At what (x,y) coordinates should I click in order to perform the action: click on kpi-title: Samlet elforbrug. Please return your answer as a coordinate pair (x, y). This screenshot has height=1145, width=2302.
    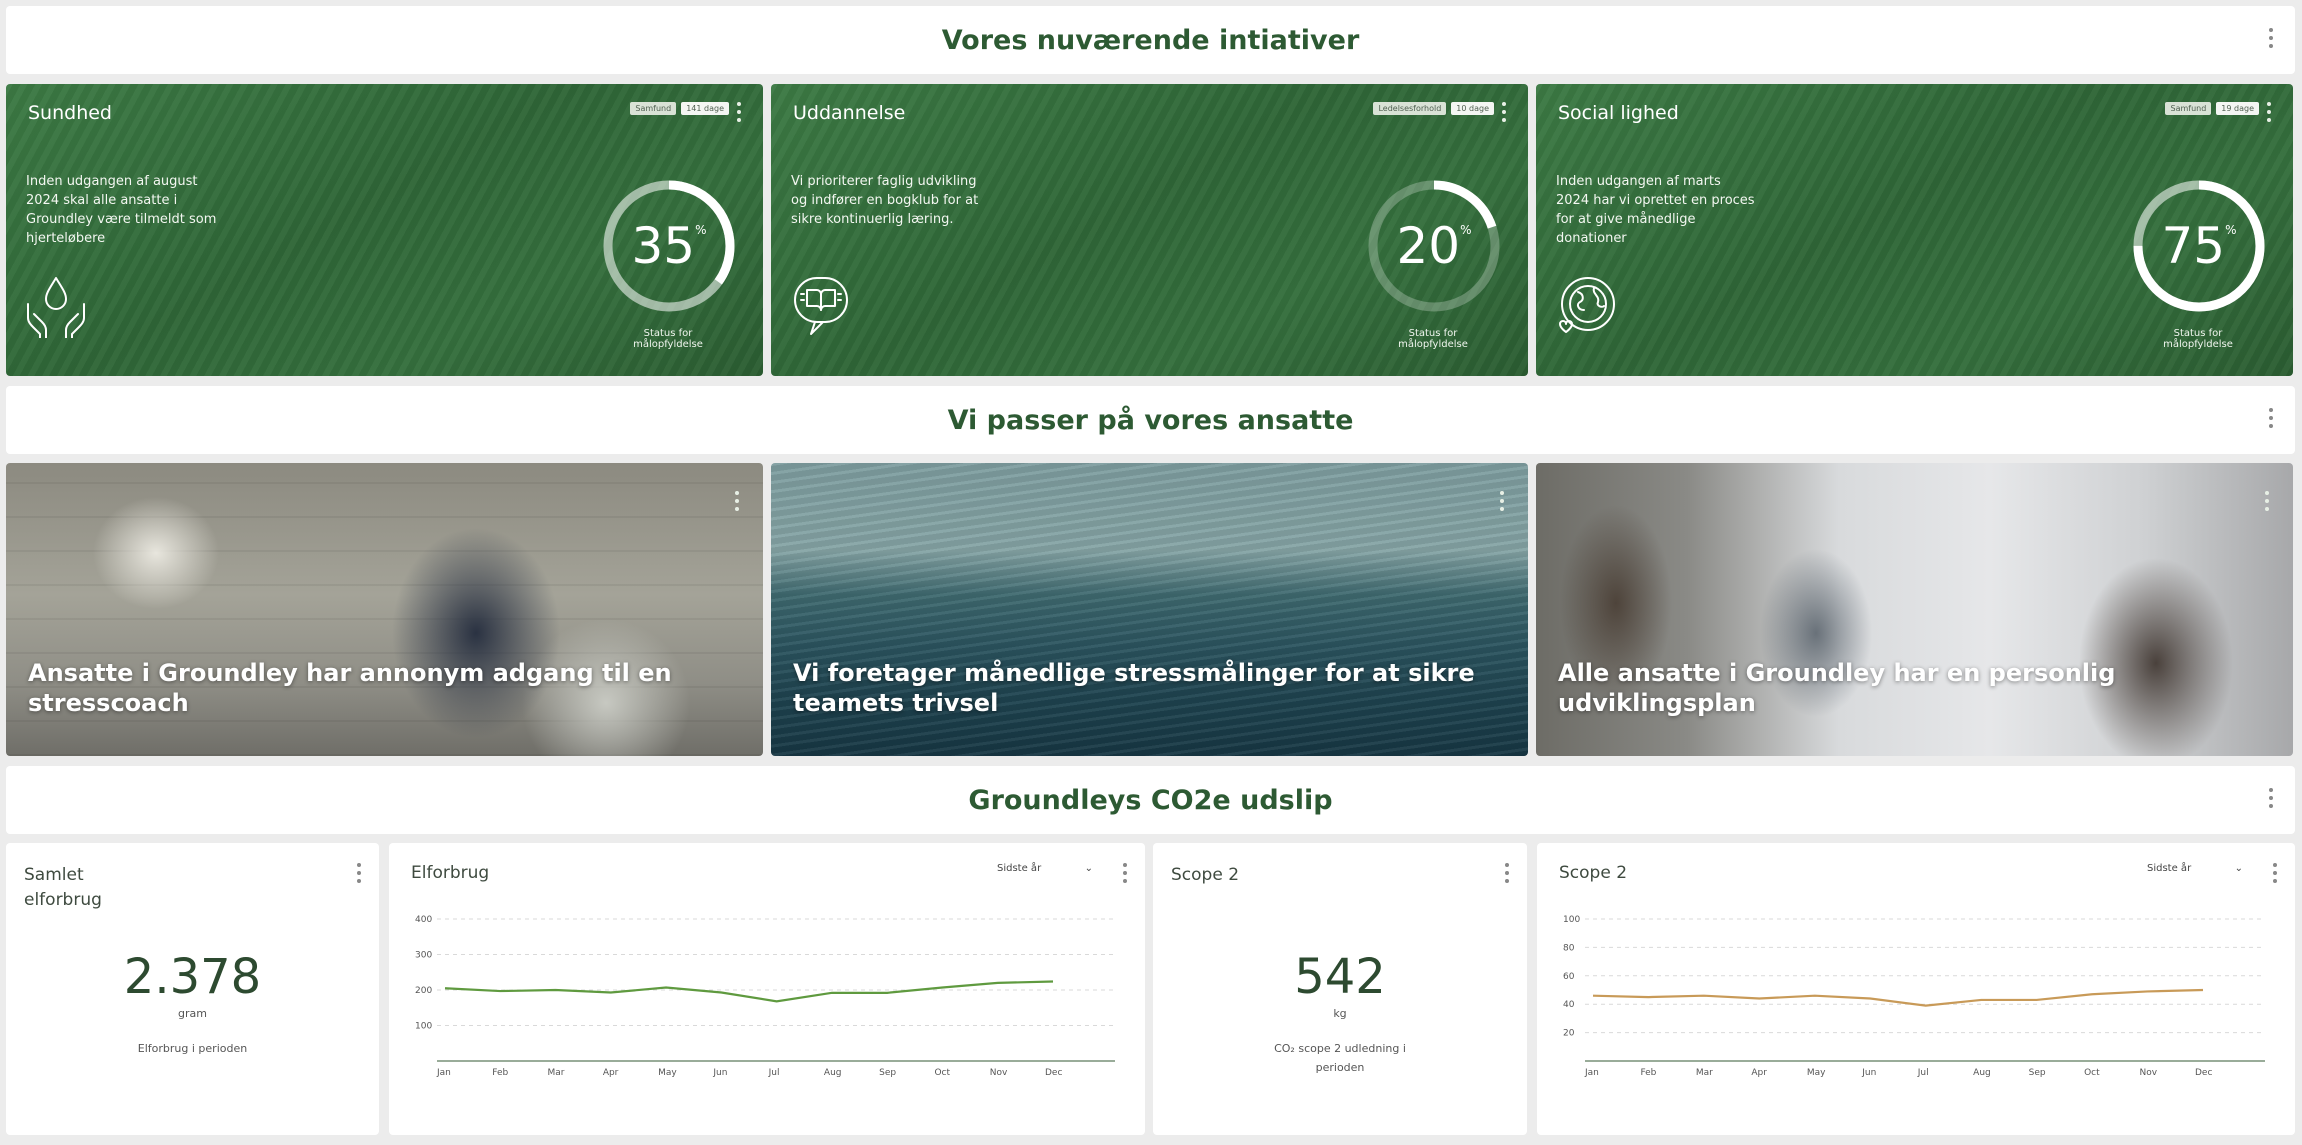
    Looking at the image, I should click on (63, 887).